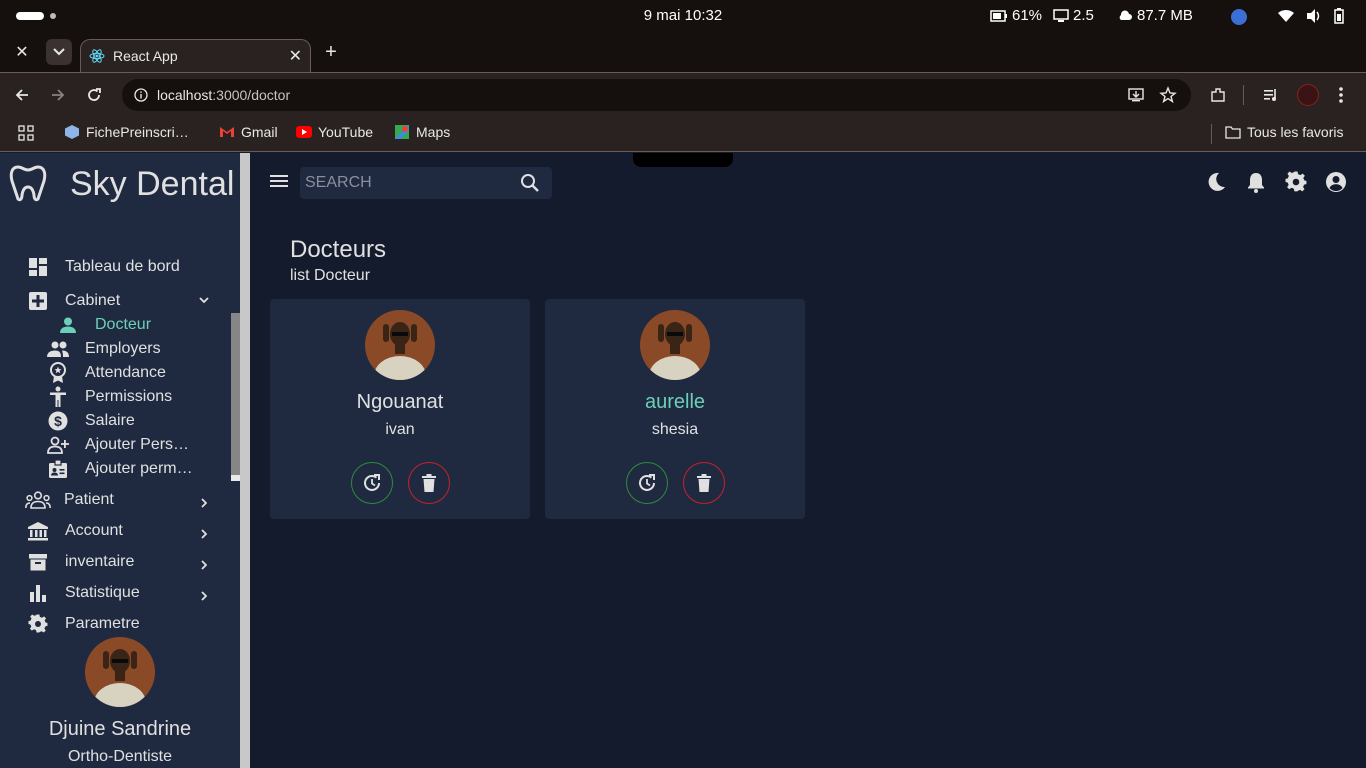  Describe the element at coordinates (304, 132) in the screenshot. I see `youtube-icon` at that location.